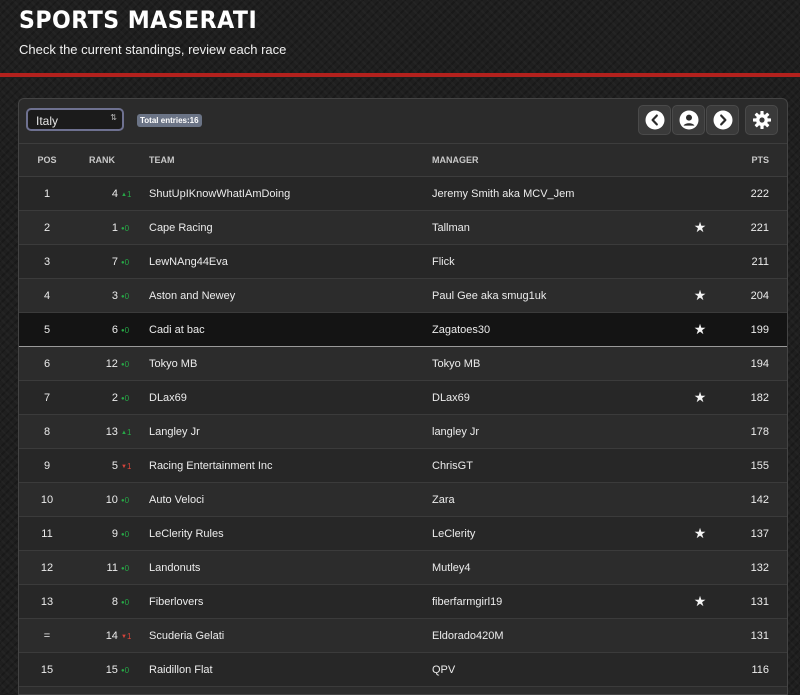 This screenshot has height=695, width=800. What do you see at coordinates (47, 398) in the screenshot?
I see `pos-cell: 7` at bounding box center [47, 398].